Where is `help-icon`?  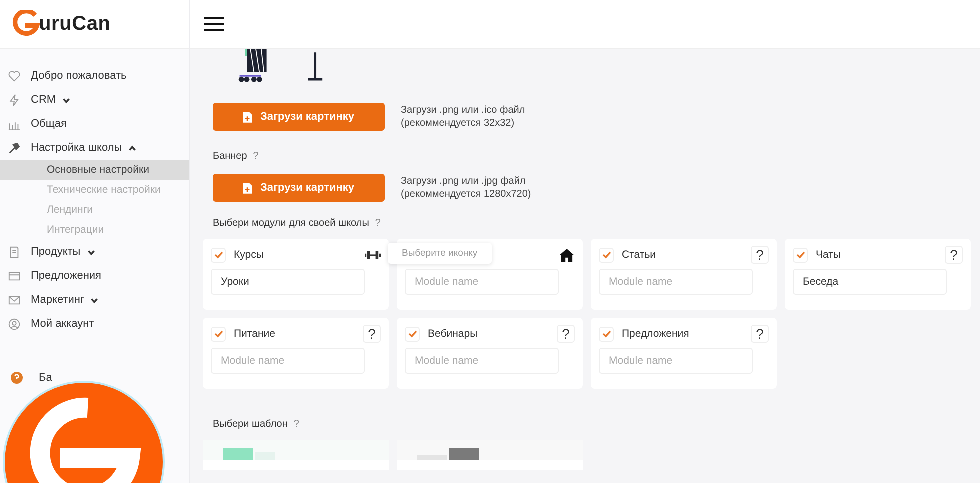 help-icon is located at coordinates (17, 378).